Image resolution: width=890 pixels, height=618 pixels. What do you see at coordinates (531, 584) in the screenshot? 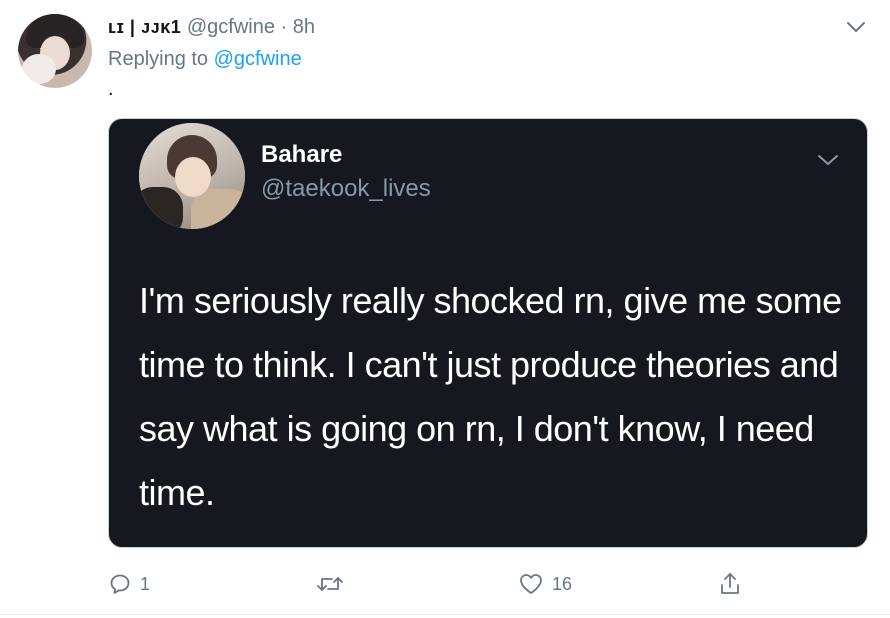
I see `heart-icon` at bounding box center [531, 584].